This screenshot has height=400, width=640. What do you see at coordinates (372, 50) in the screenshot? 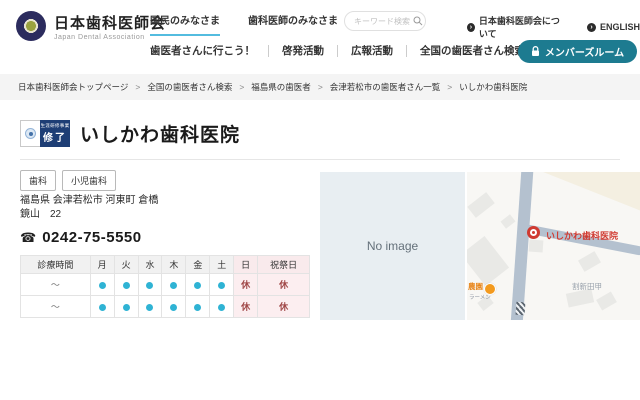
I see `nav-item-public-relations: 広報活動` at bounding box center [372, 50].